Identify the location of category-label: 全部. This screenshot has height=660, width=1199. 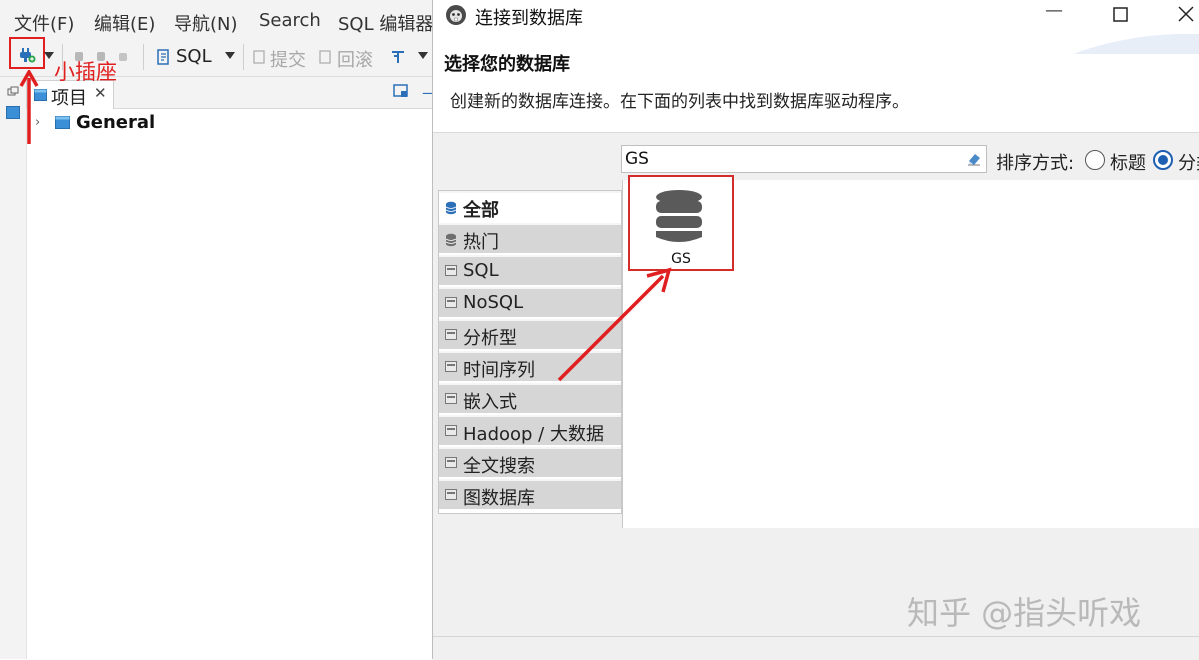
(481, 210).